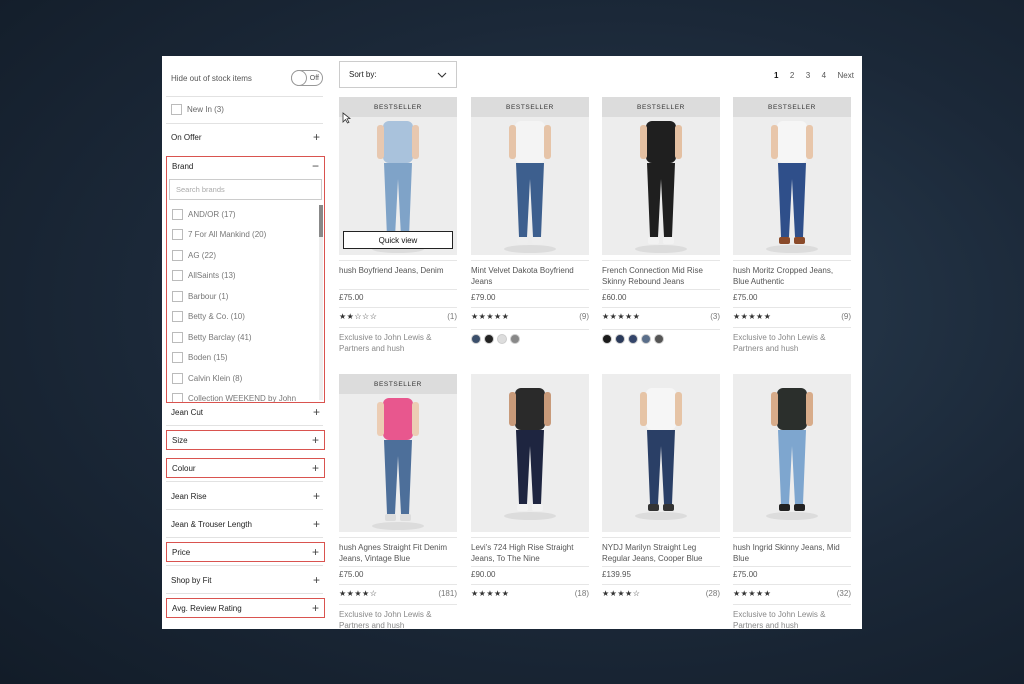  I want to click on brand-item: AllSaints (13), so click(242, 276).